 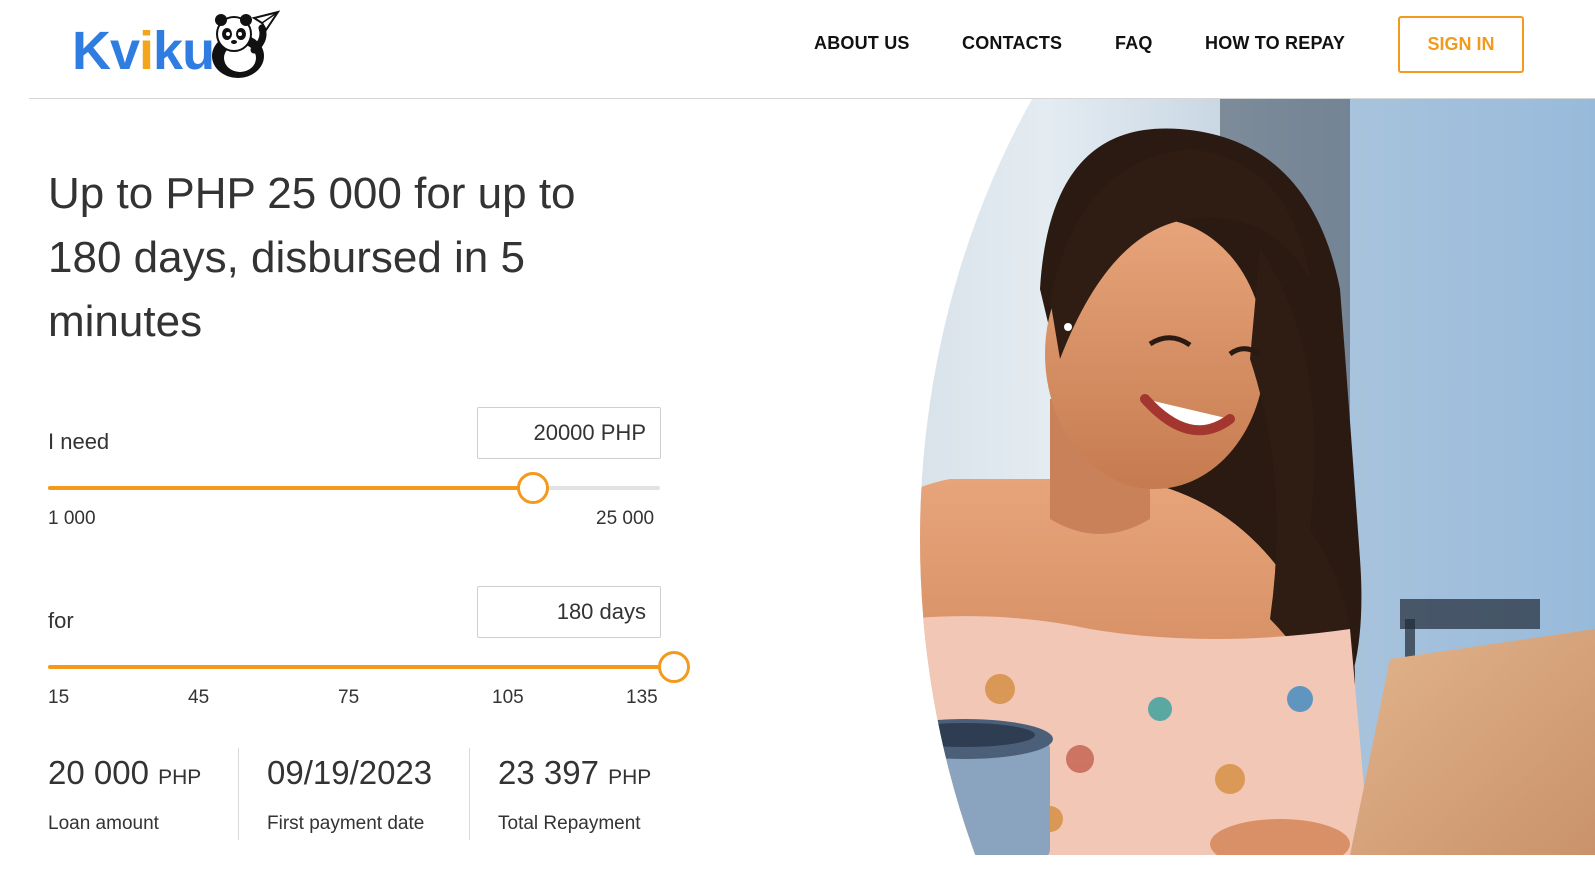 I want to click on term-tick: 15, so click(x=59, y=697).